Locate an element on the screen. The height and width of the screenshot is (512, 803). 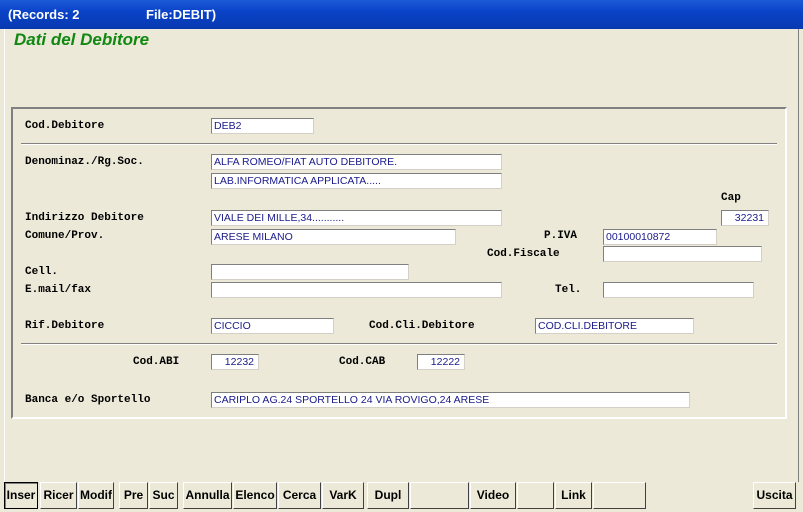
label-cod-debitore: Cod.Debitore is located at coordinates (65, 126).